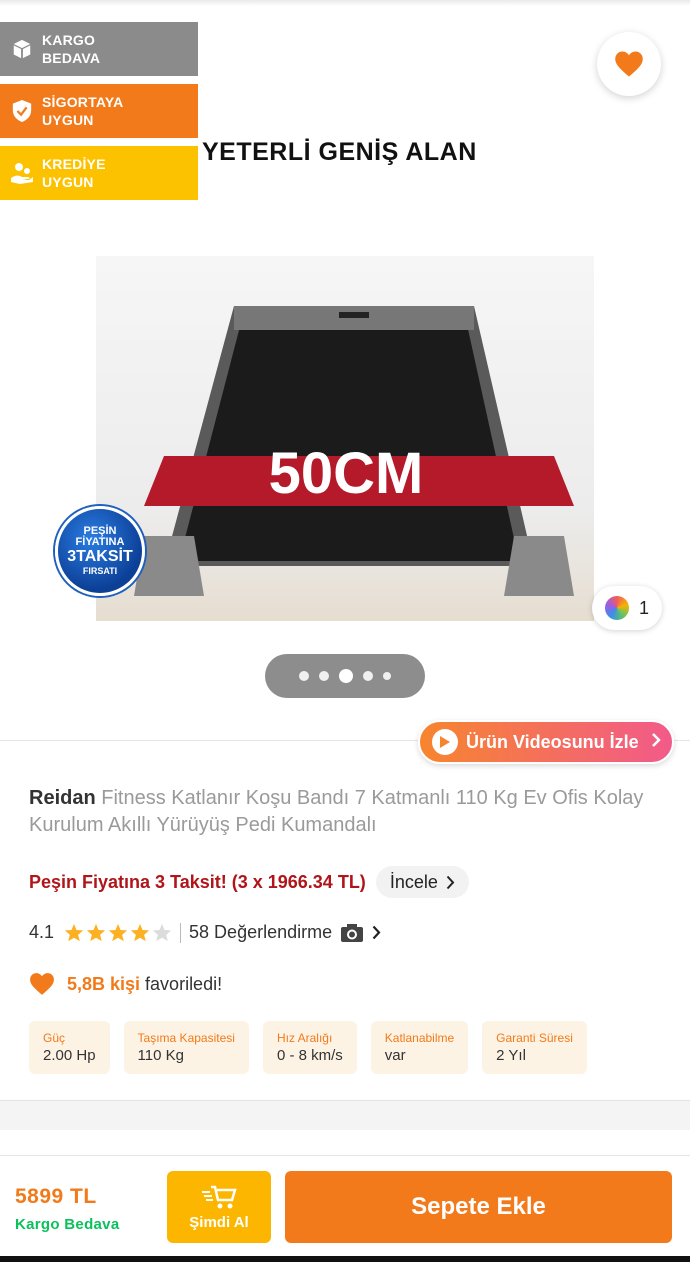 The height and width of the screenshot is (1262, 690). I want to click on rating-score: 4.1, so click(42, 932).